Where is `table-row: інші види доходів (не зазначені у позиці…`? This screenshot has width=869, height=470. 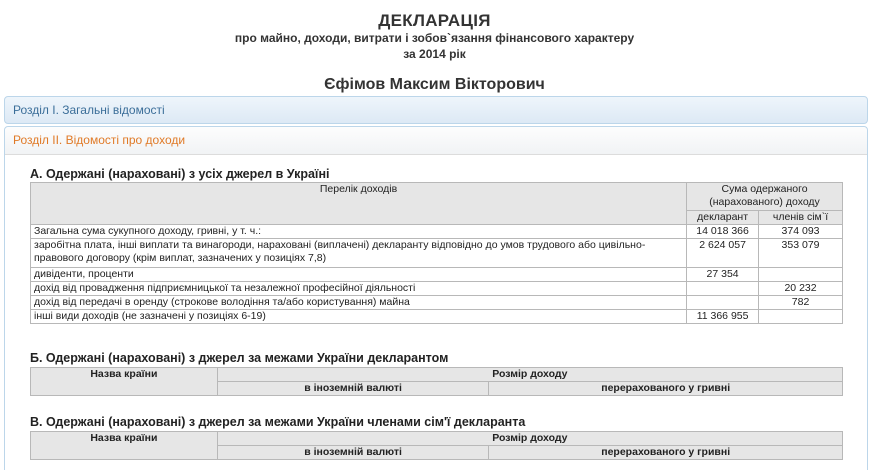 table-row: інші види доходів (не зазначені у позиці… is located at coordinates (436, 316).